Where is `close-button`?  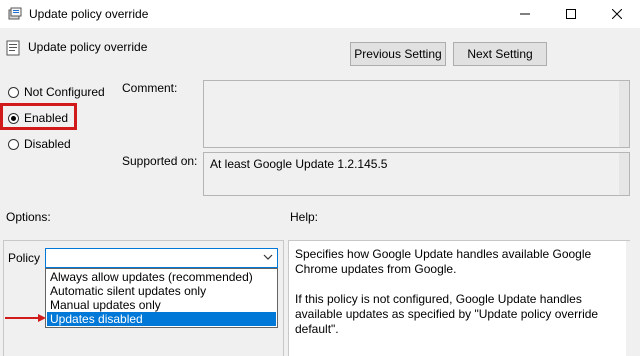 close-button is located at coordinates (617, 14).